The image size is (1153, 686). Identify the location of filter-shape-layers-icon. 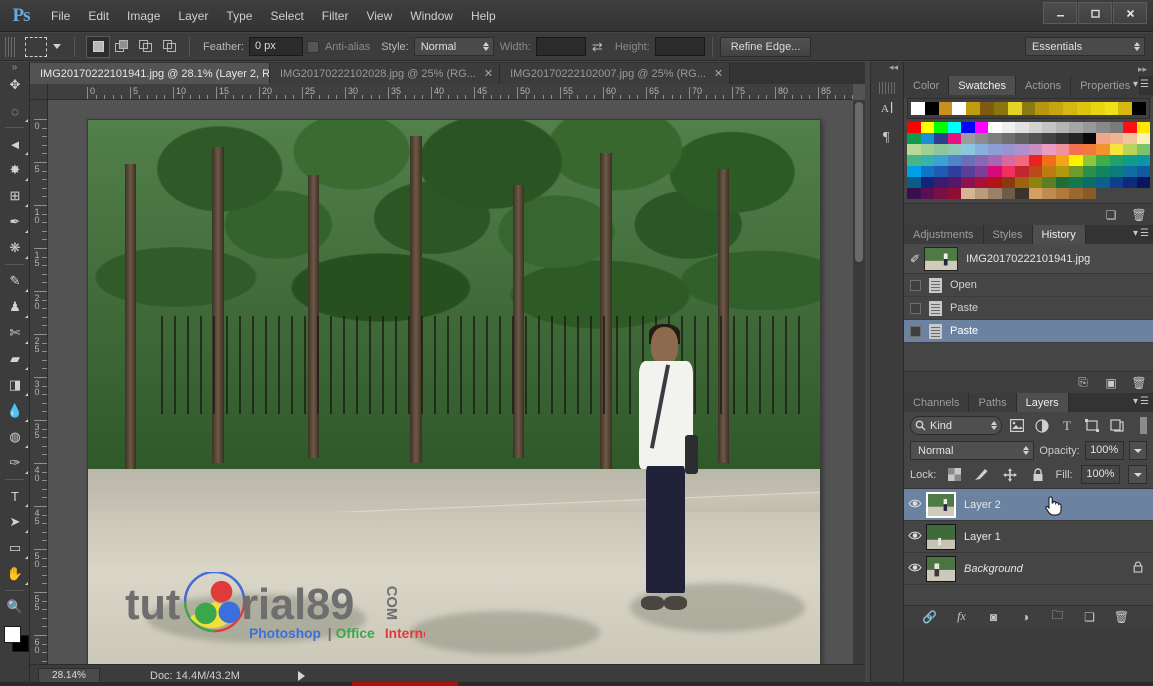
(1092, 425).